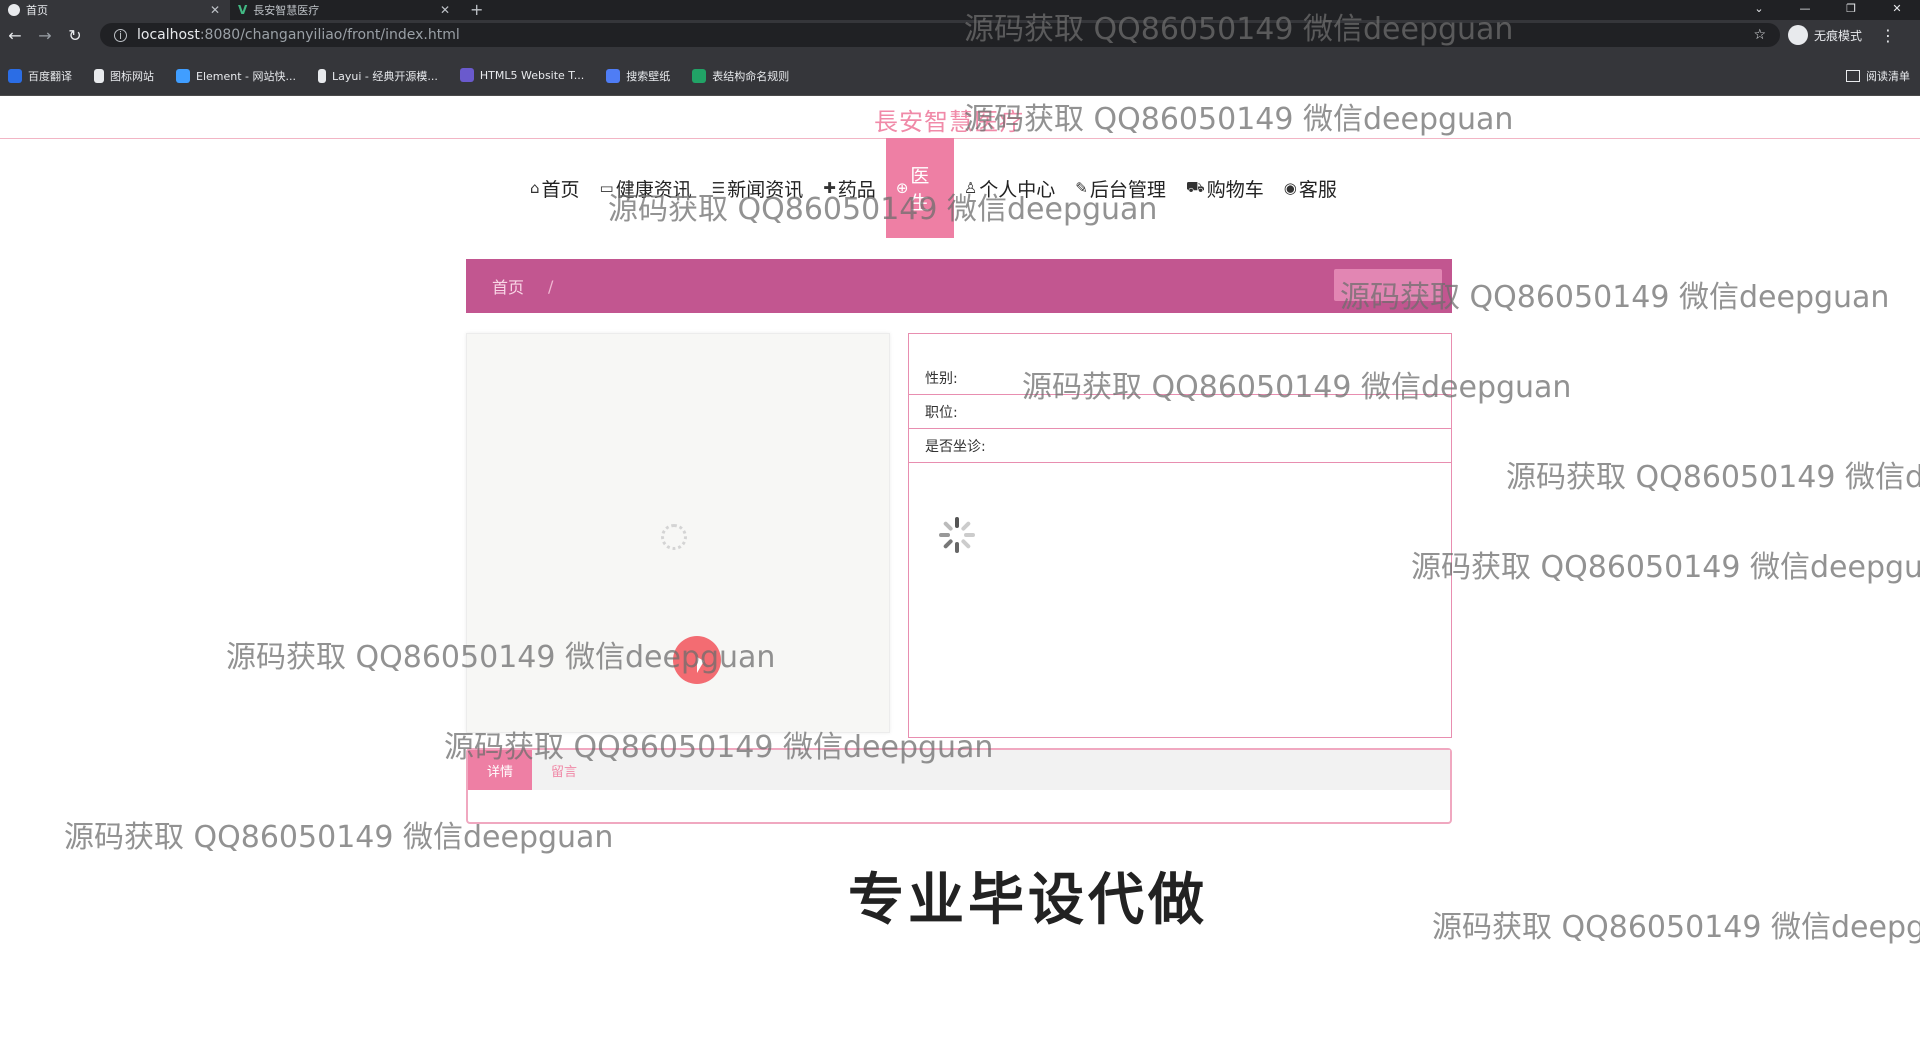 The height and width of the screenshot is (1040, 1920). I want to click on minimize-icon: —, so click(1805, 10).